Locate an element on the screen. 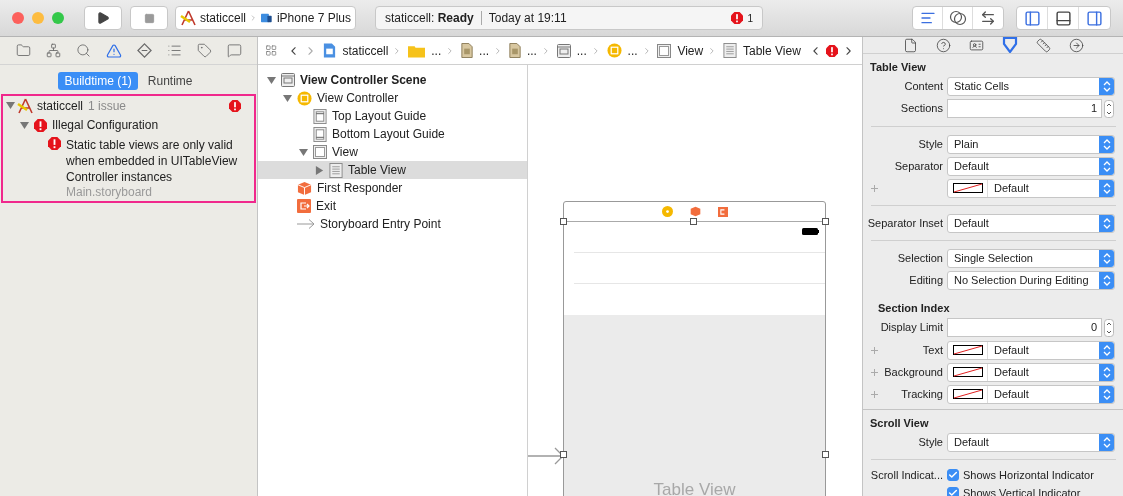 This screenshot has width=1123, height=496. scheme-project-label: staticcell is located at coordinates (223, 18).